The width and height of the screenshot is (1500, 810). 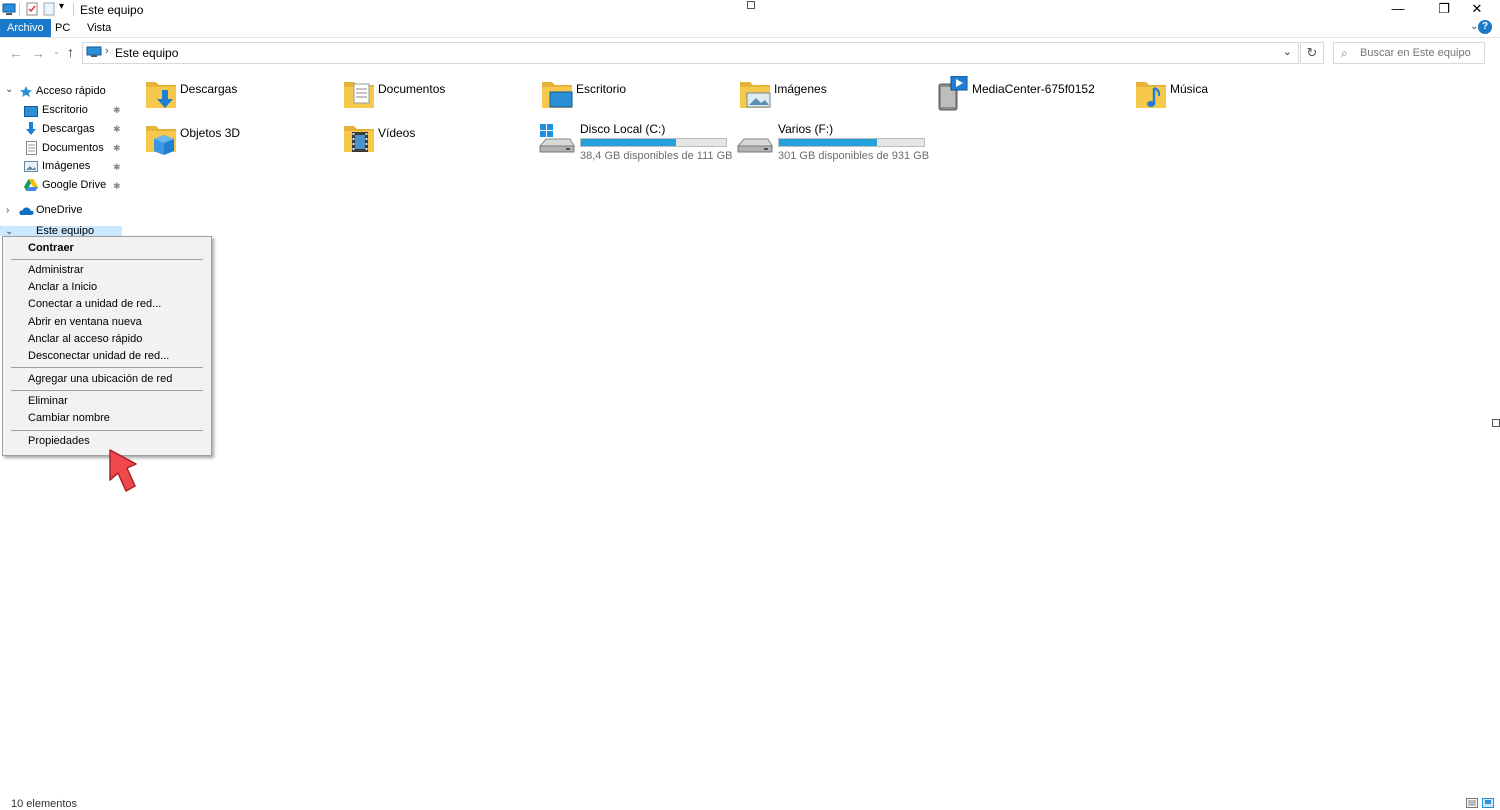 What do you see at coordinates (59, 210) in the screenshot?
I see `sidebar-item-onedrive: OneDrive` at bounding box center [59, 210].